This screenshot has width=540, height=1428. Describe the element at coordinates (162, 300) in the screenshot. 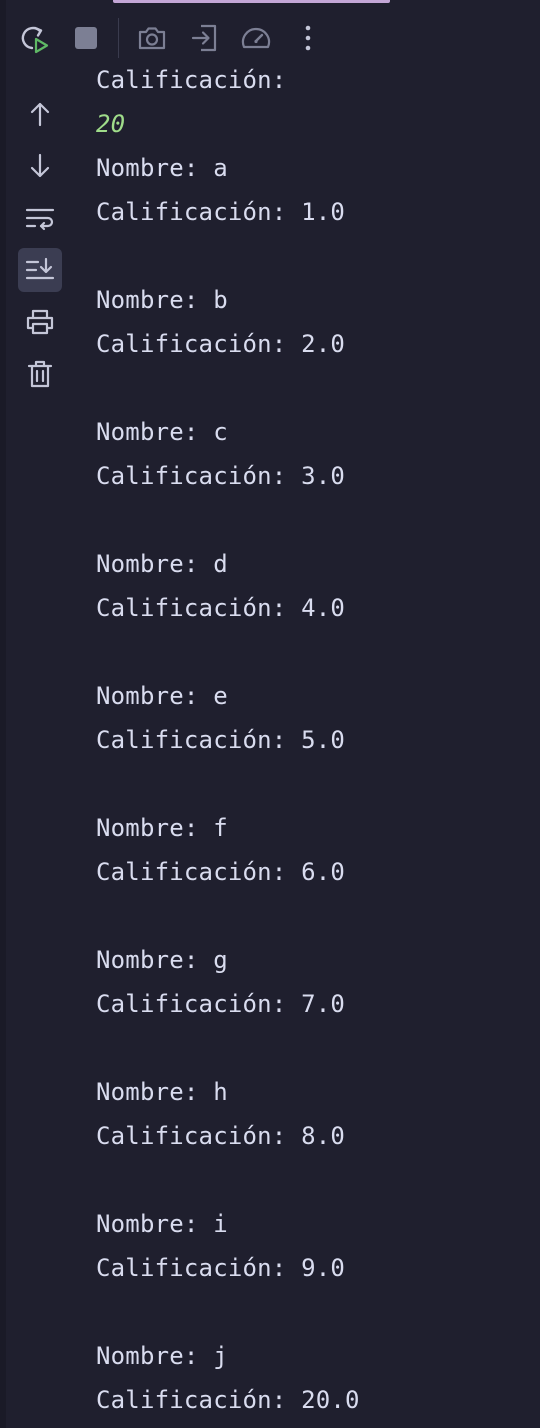

I see `console-line-nombre: Nombre: b` at that location.